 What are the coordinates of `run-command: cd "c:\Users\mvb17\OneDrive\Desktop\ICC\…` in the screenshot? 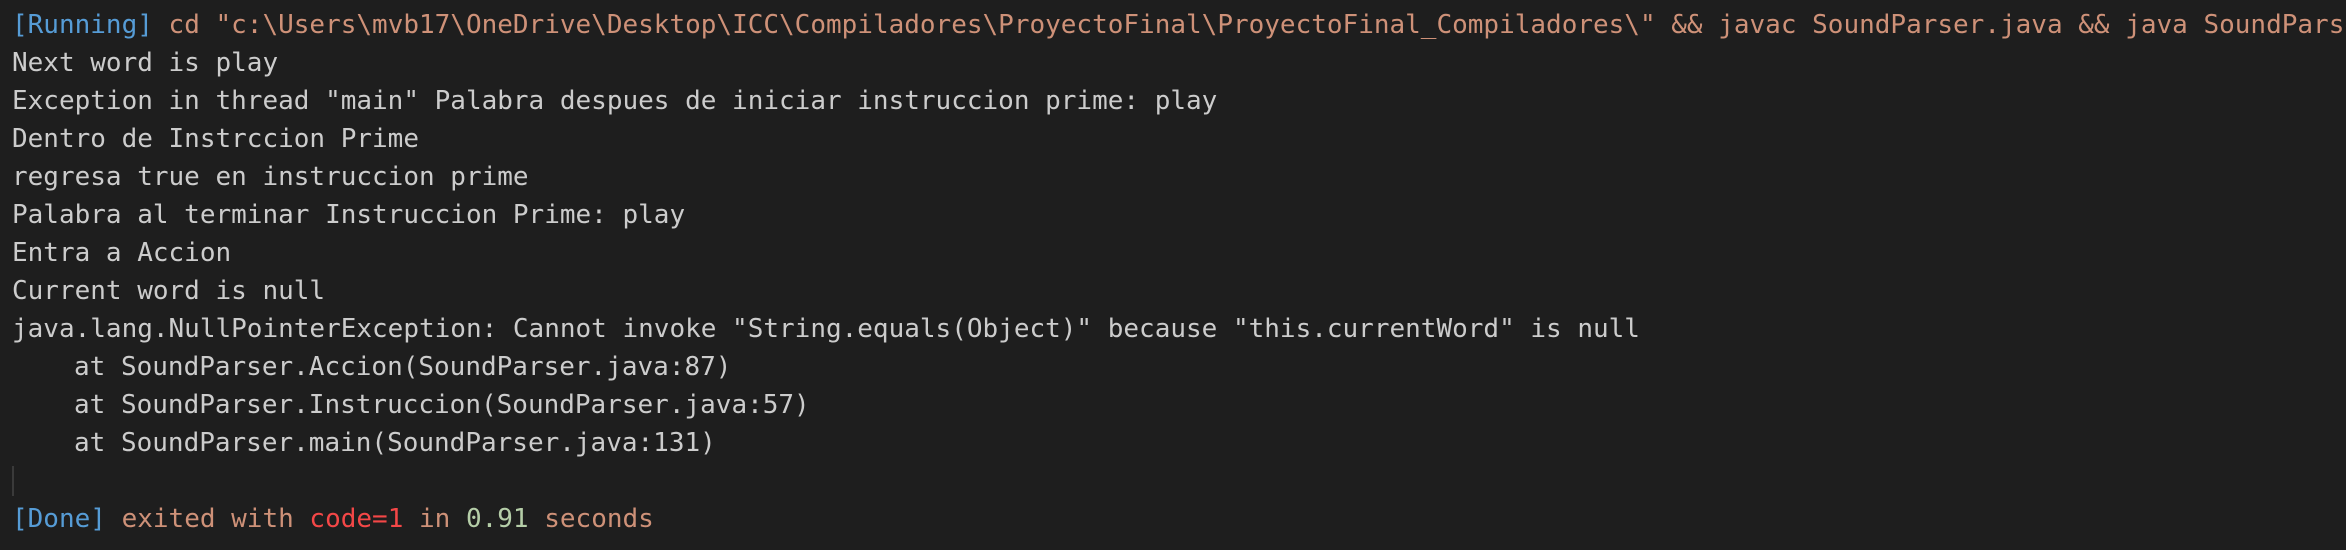 It's located at (1249, 25).